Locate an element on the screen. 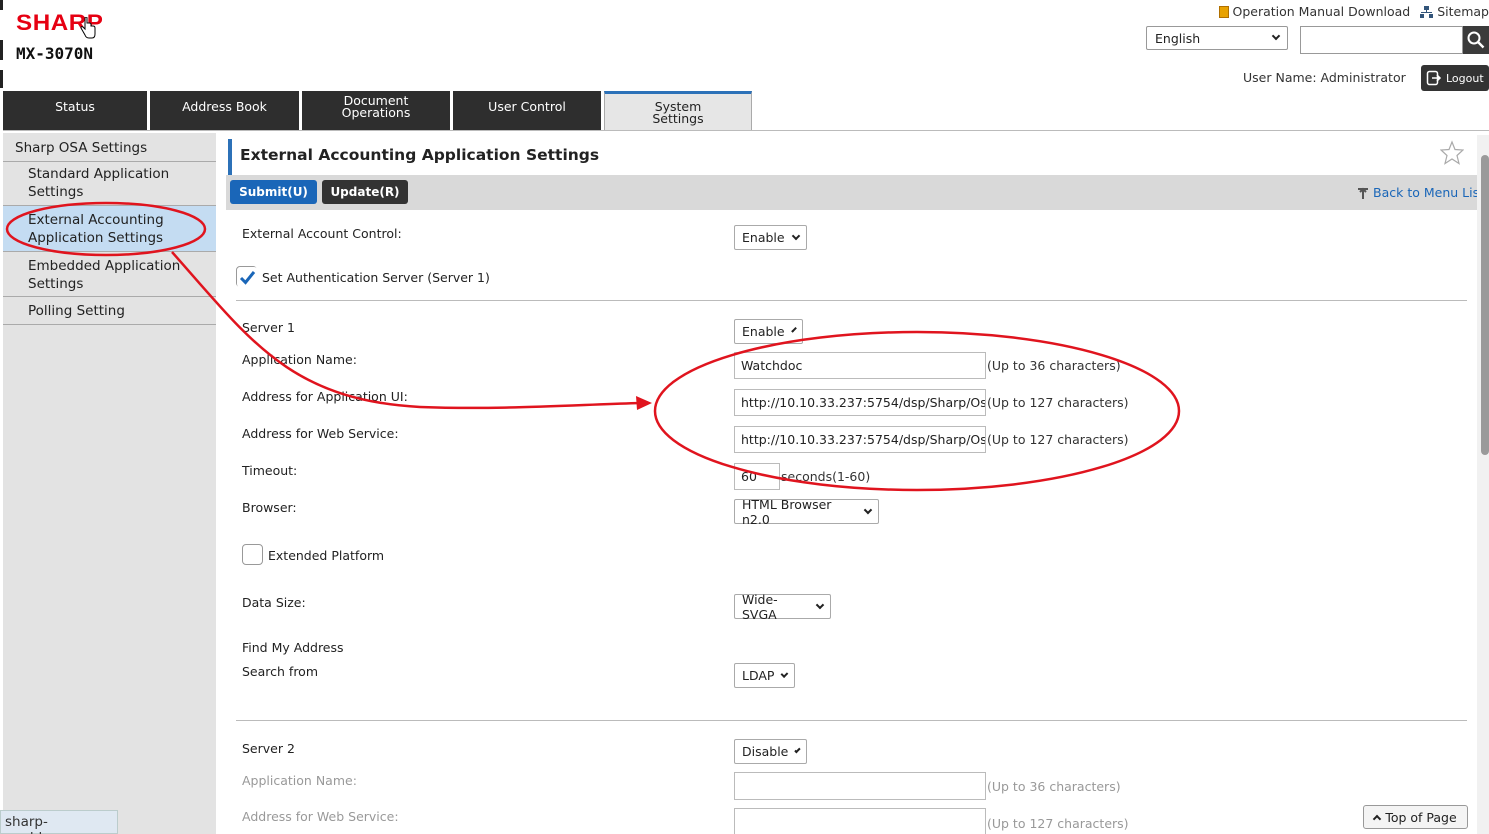 Image resolution: width=1489 pixels, height=834 pixels. sidebar-item-label: Standard Application Settings is located at coordinates (99, 183).